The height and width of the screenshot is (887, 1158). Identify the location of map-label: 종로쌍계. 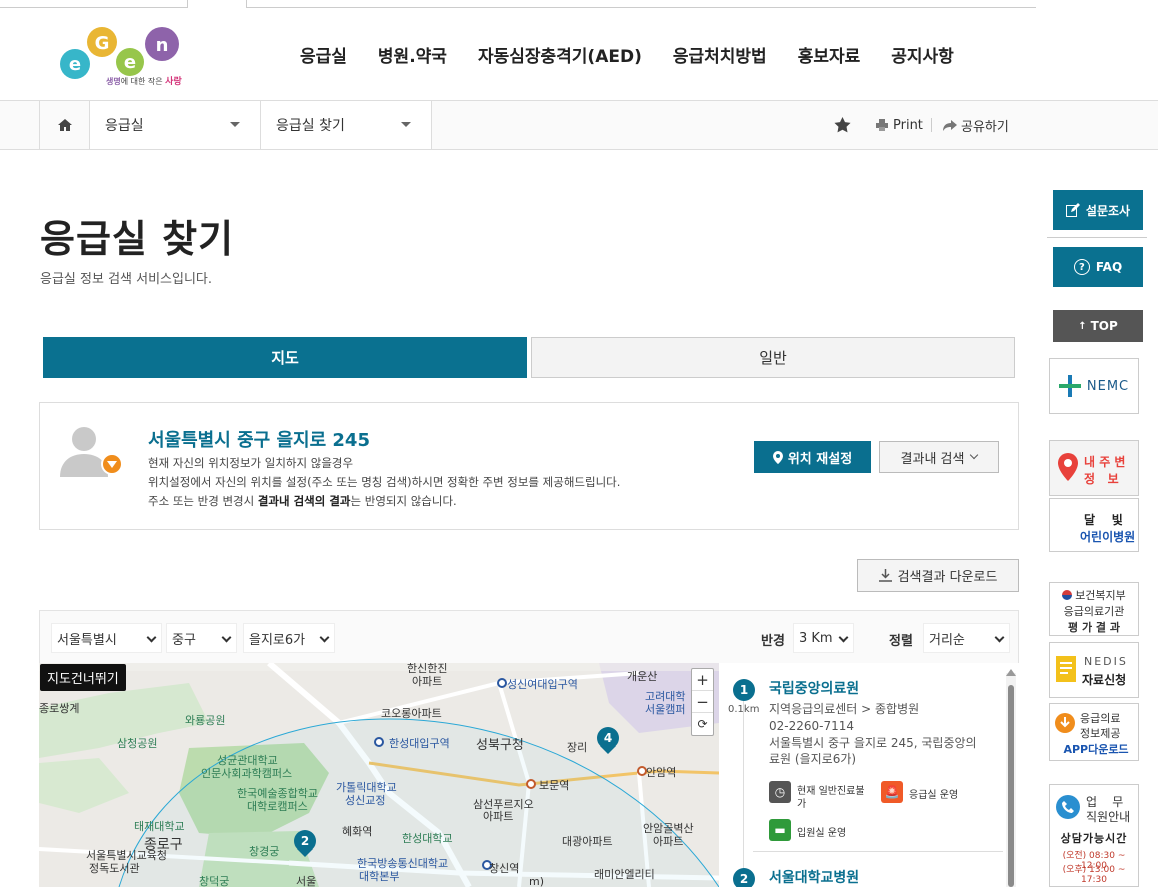
(59, 708).